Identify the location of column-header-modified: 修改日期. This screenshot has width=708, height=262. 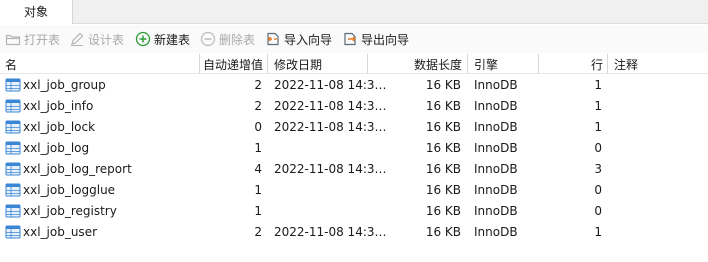
(298, 64).